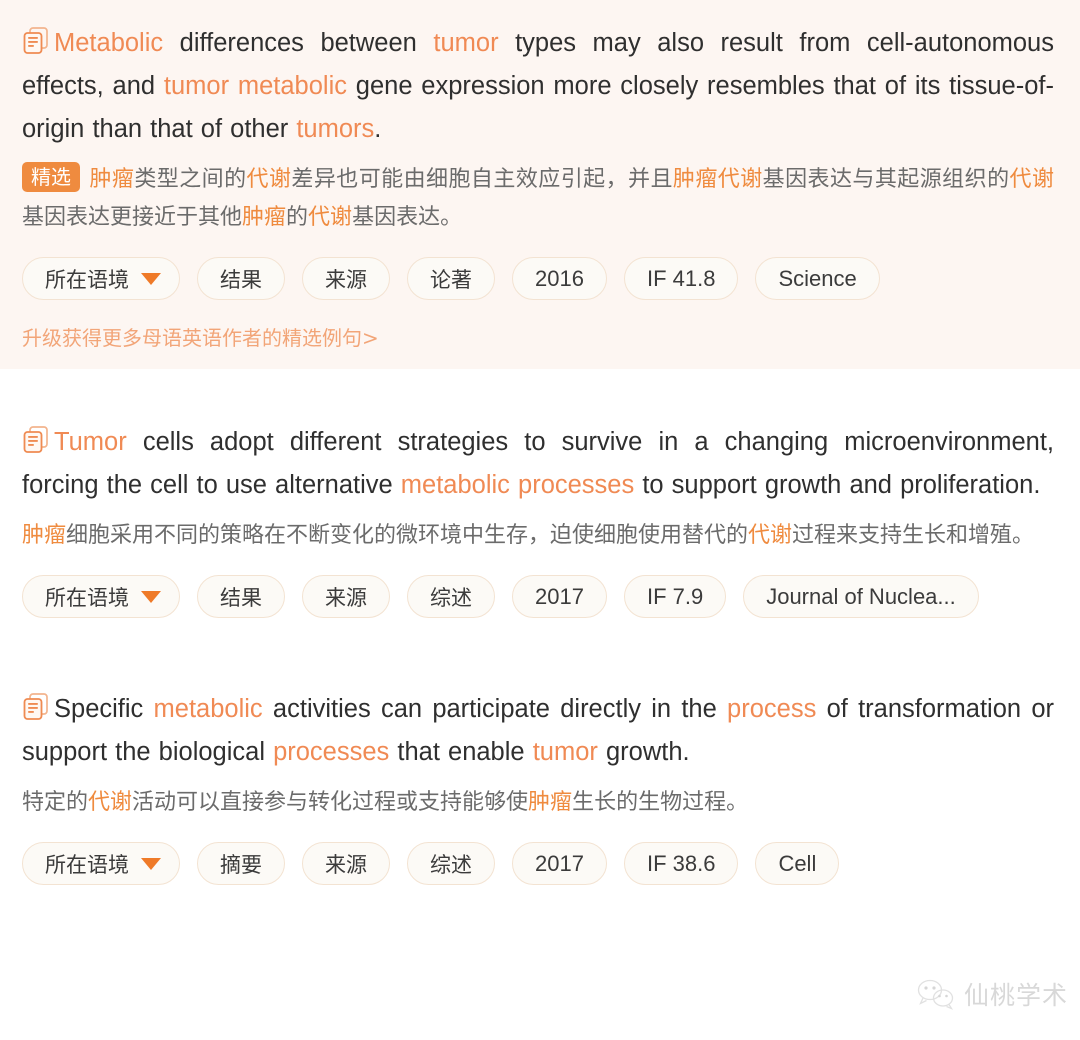 The height and width of the screenshot is (1040, 1080). What do you see at coordinates (255, 86) in the screenshot?
I see `highlighted-term: tumor metabolic` at bounding box center [255, 86].